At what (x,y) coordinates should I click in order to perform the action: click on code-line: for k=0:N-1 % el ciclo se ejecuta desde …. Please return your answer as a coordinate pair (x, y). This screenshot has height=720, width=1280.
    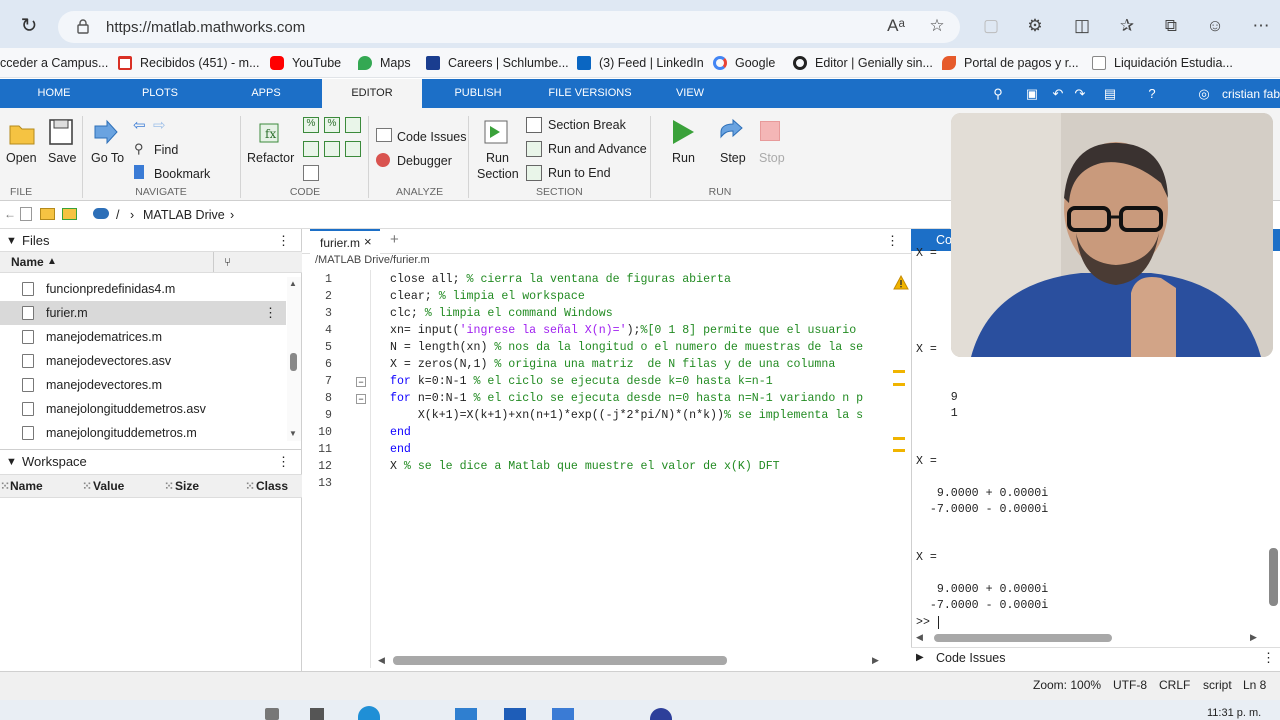
    Looking at the image, I should click on (638, 381).